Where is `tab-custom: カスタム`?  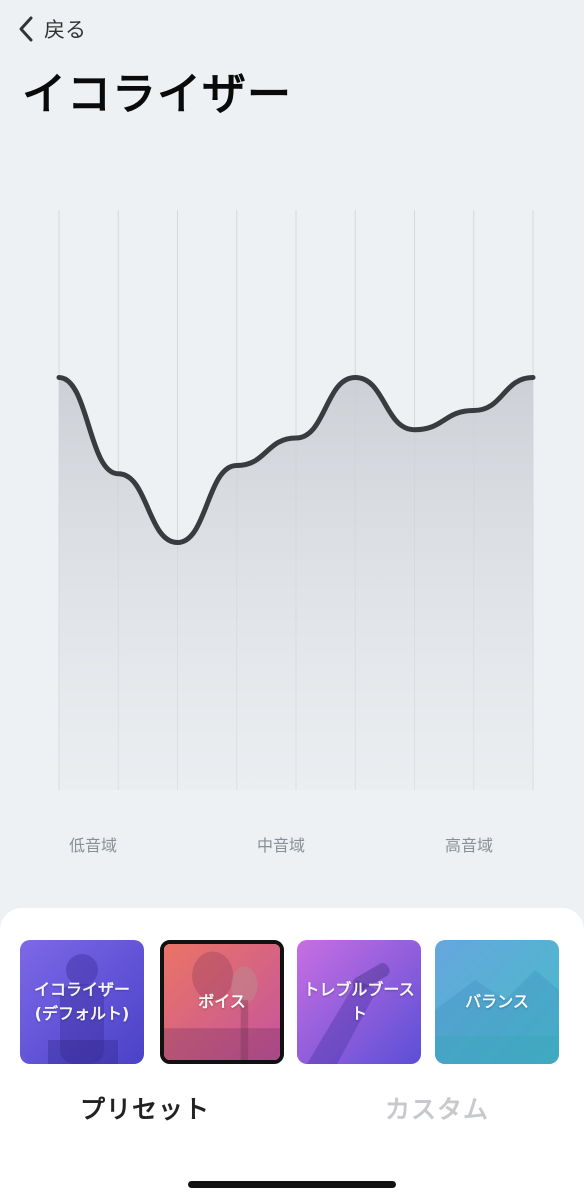 tab-custom: カスタム is located at coordinates (437, 1108).